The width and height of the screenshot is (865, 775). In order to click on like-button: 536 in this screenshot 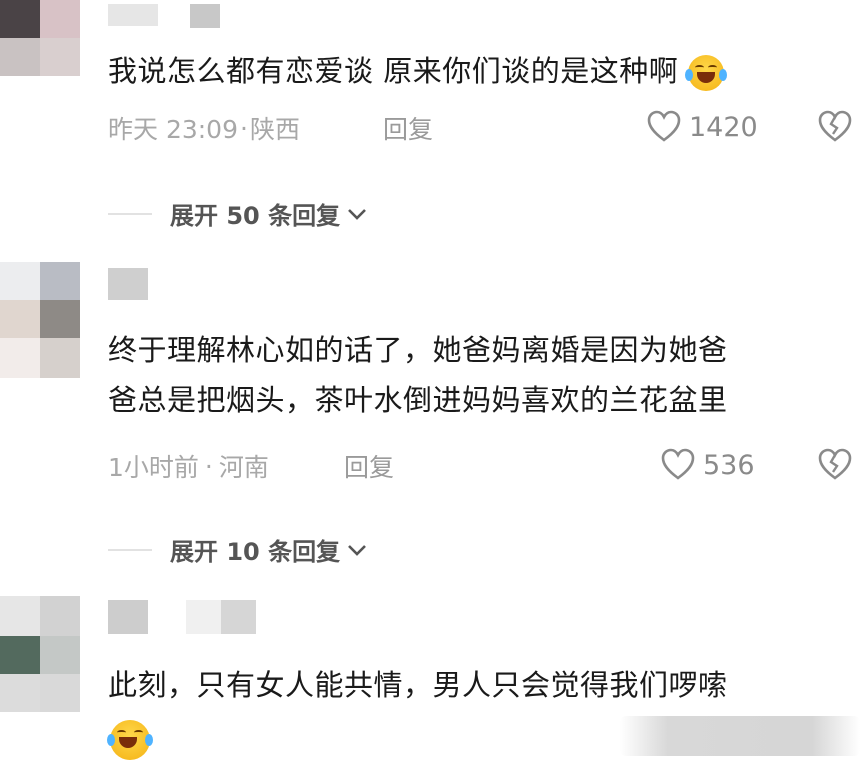, I will do `click(708, 465)`.